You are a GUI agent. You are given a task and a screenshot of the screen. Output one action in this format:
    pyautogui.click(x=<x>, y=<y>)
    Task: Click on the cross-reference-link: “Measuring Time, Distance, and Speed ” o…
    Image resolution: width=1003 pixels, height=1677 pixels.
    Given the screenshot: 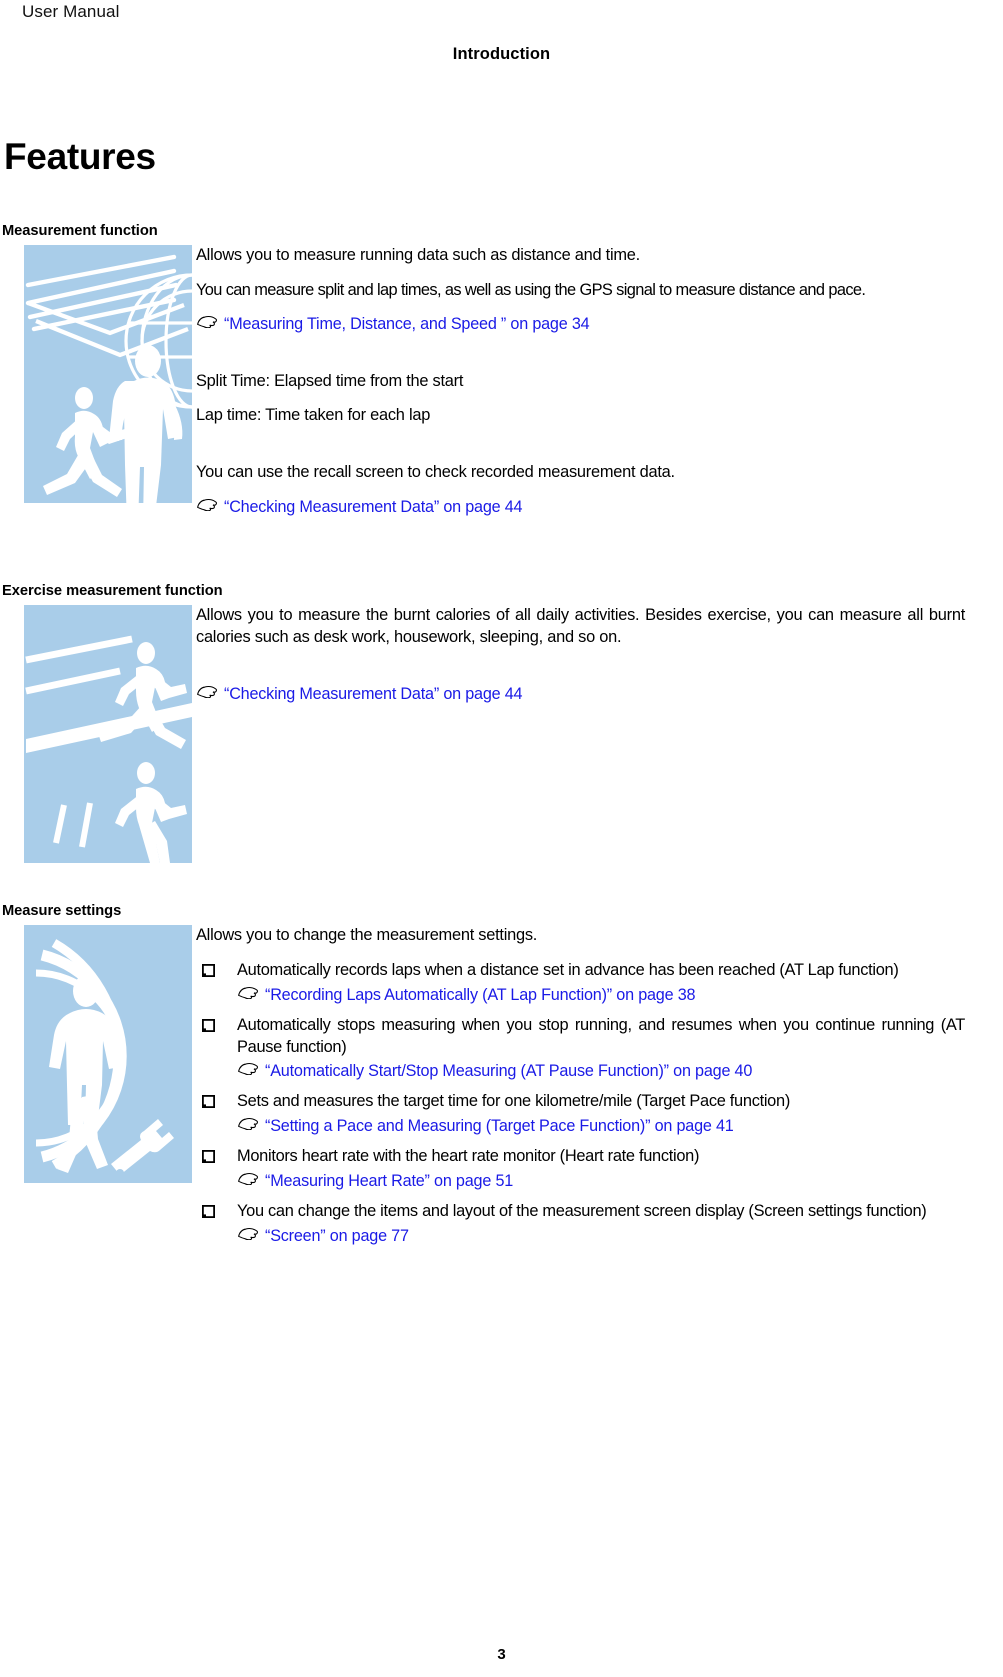 What is the action you would take?
    pyautogui.click(x=580, y=324)
    